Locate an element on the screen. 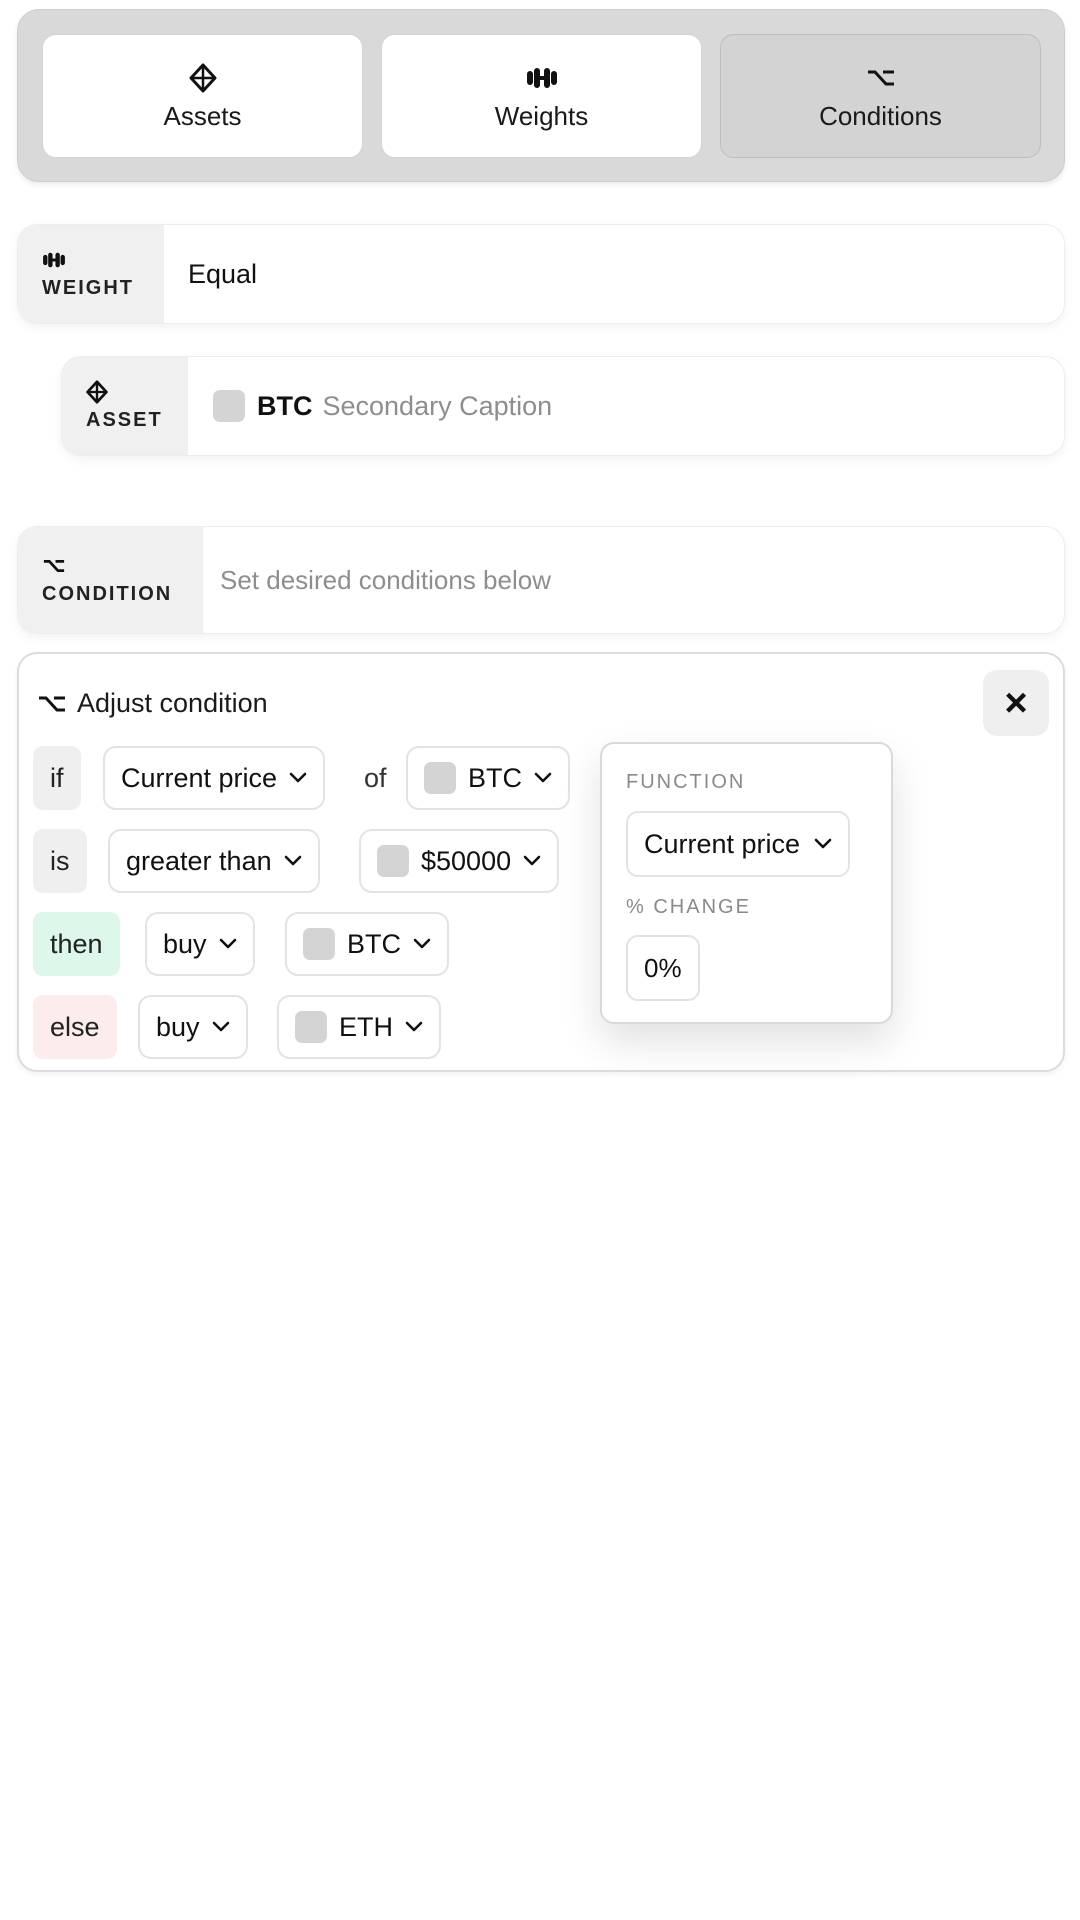 The image size is (1080, 1920). else-asset-value: ETH is located at coordinates (366, 1026).